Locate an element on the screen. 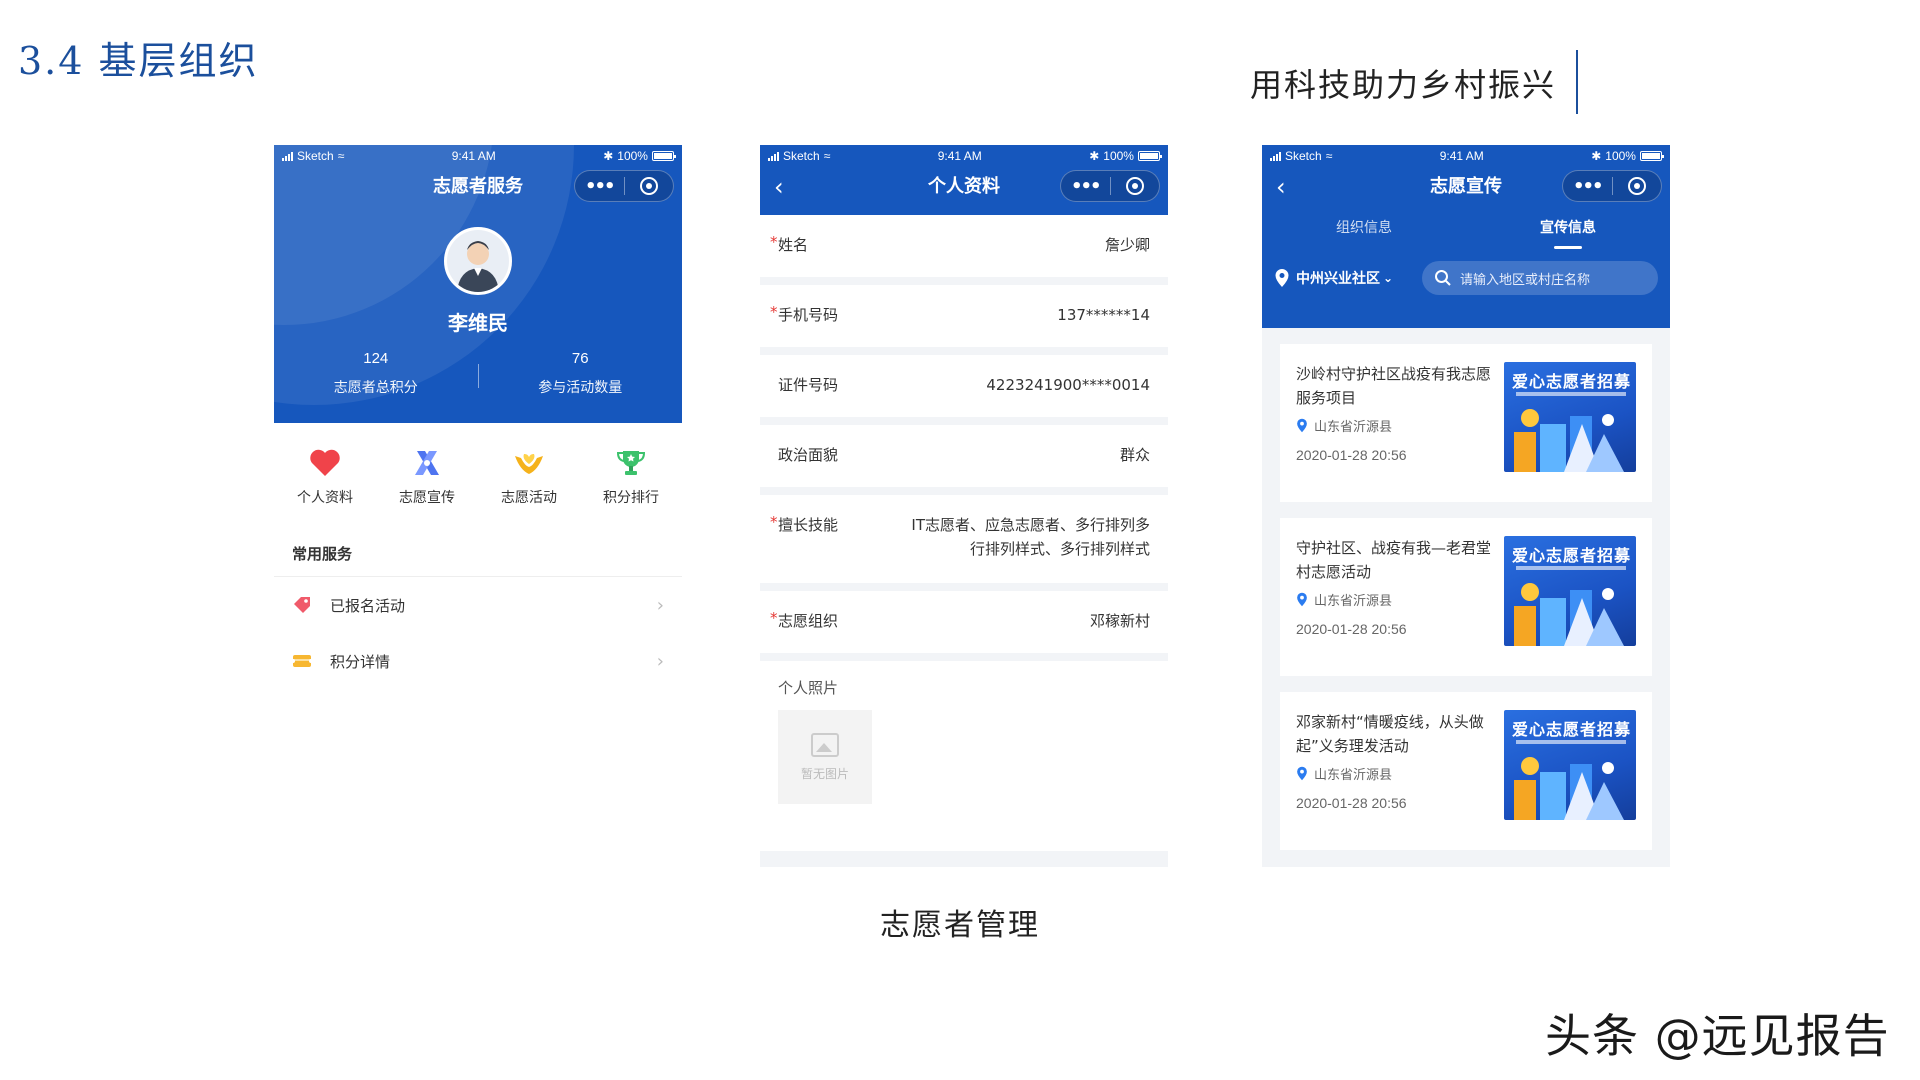 Image resolution: width=1920 pixels, height=1080 pixels. quick-action-promotion: 志愿宣传 is located at coordinates (427, 476).